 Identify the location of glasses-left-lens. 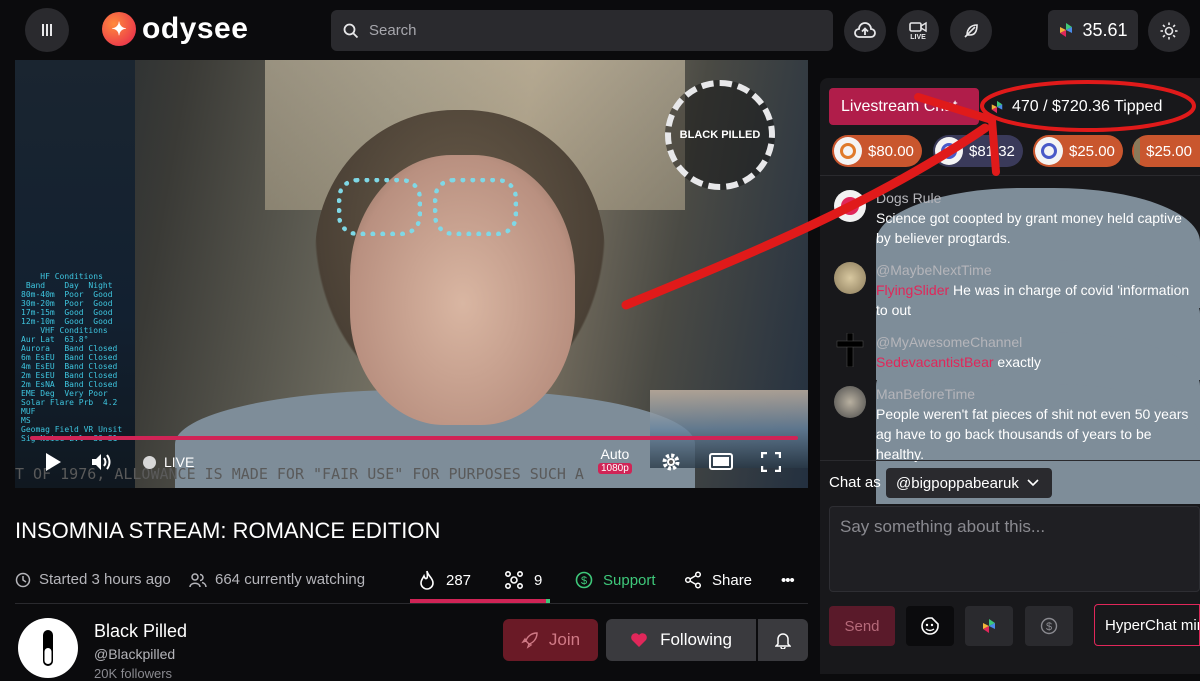
(379, 207).